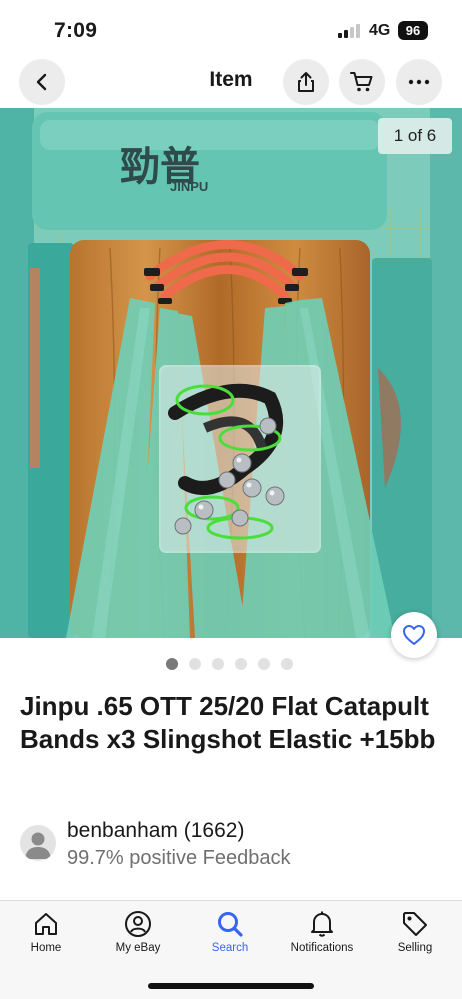  What do you see at coordinates (230, 948) in the screenshot?
I see `tab-label: Search` at bounding box center [230, 948].